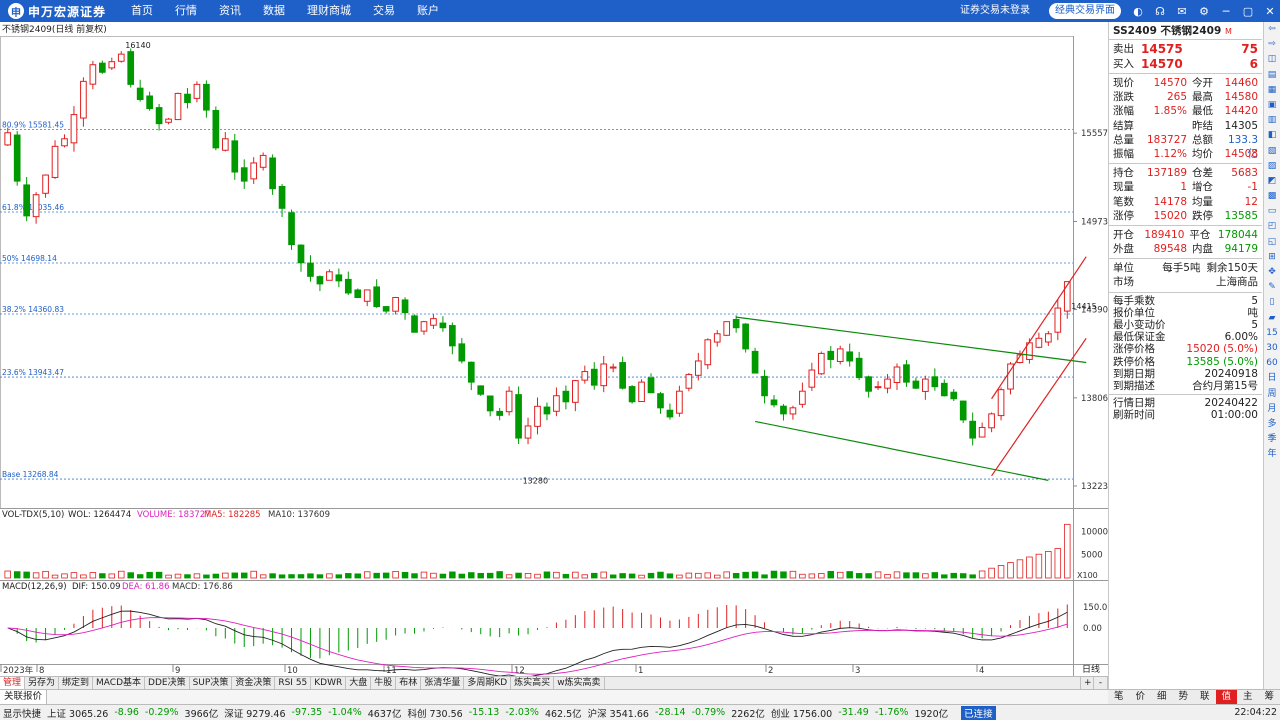  Describe the element at coordinates (1272, 439) in the screenshot. I see `tool-strip-icon: 季` at that location.